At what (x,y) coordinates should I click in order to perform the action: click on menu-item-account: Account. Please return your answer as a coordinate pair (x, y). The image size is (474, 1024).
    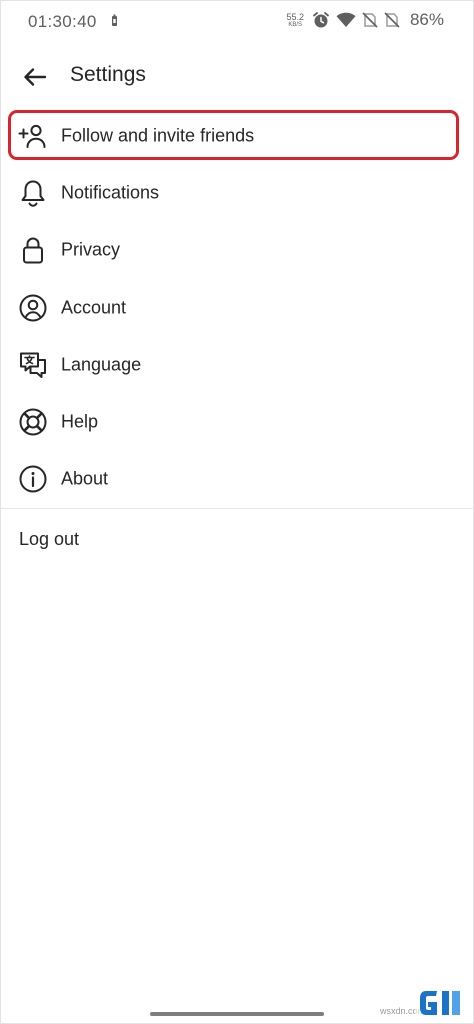
    Looking at the image, I should click on (237, 307).